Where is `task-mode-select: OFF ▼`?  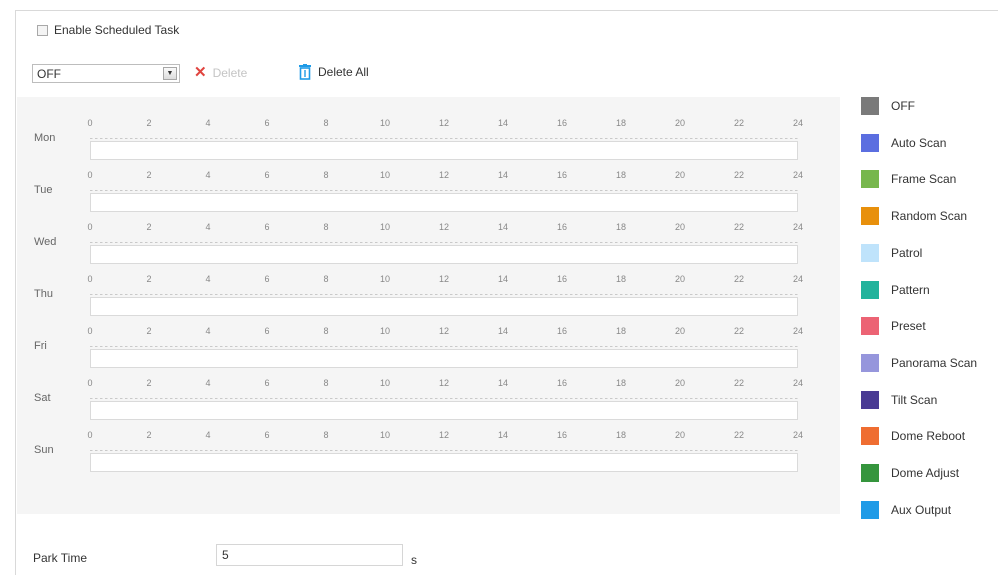 task-mode-select: OFF ▼ is located at coordinates (106, 73).